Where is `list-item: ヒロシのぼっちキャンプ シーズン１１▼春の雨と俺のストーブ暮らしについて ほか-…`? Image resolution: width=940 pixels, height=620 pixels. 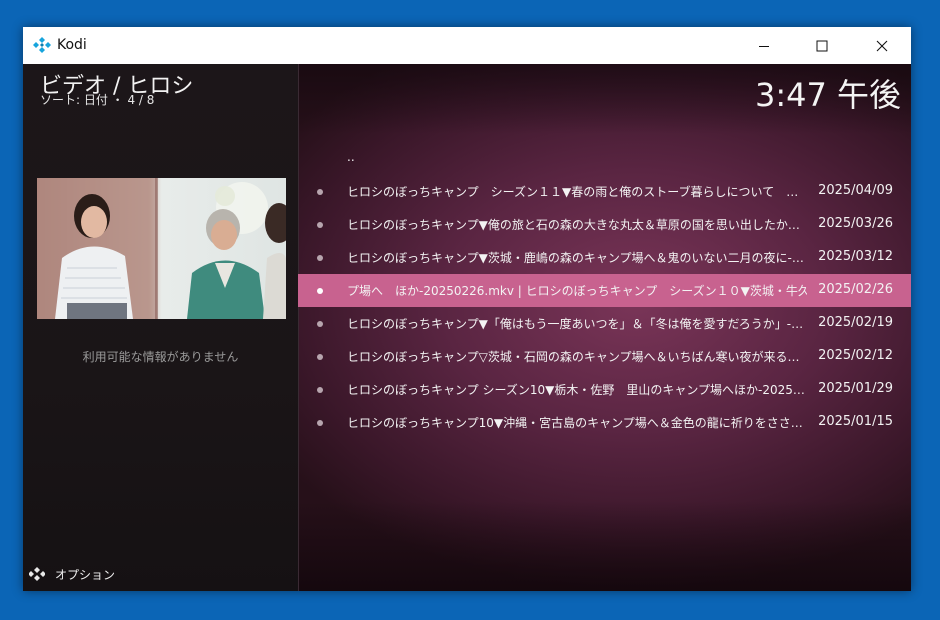
list-item: ヒロシのぼっちキャンプ シーズン１１▼春の雨と俺のストーブ暮らしについて ほか-… is located at coordinates (604, 191).